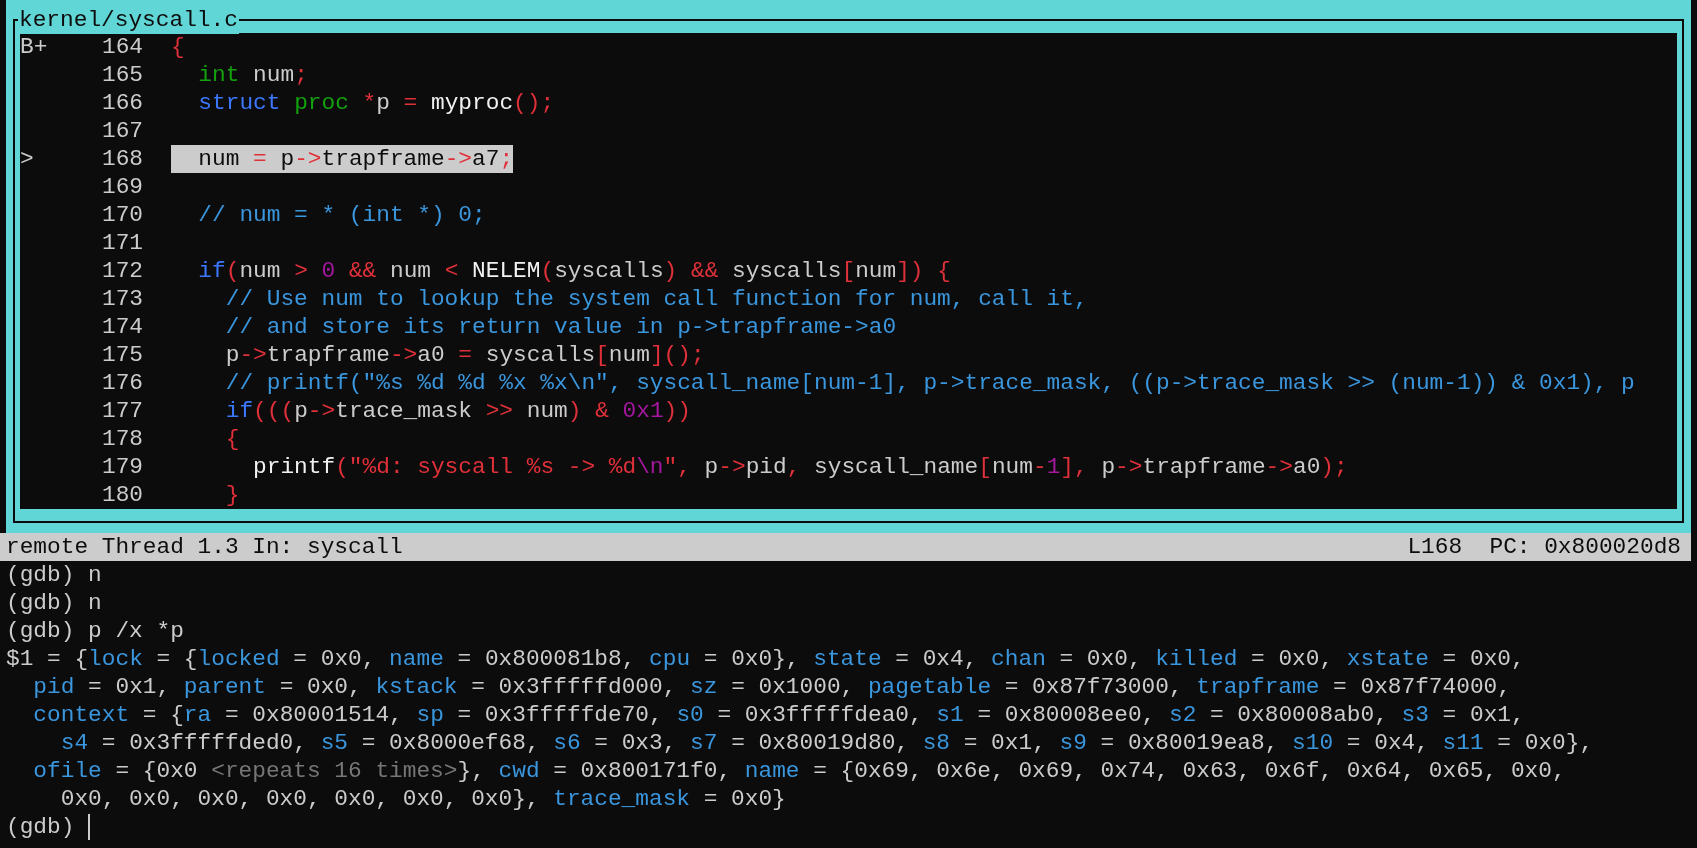  What do you see at coordinates (799, 771) in the screenshot?
I see `console-line: ofile = {0x0 <repeats 16 times>}, cwd = 0x800171f0, name = {0x69, 0x6e, 0x69, 0x74, 0x63, 0x6f, 0x64, 0x65, 0x0,` at bounding box center [799, 771].